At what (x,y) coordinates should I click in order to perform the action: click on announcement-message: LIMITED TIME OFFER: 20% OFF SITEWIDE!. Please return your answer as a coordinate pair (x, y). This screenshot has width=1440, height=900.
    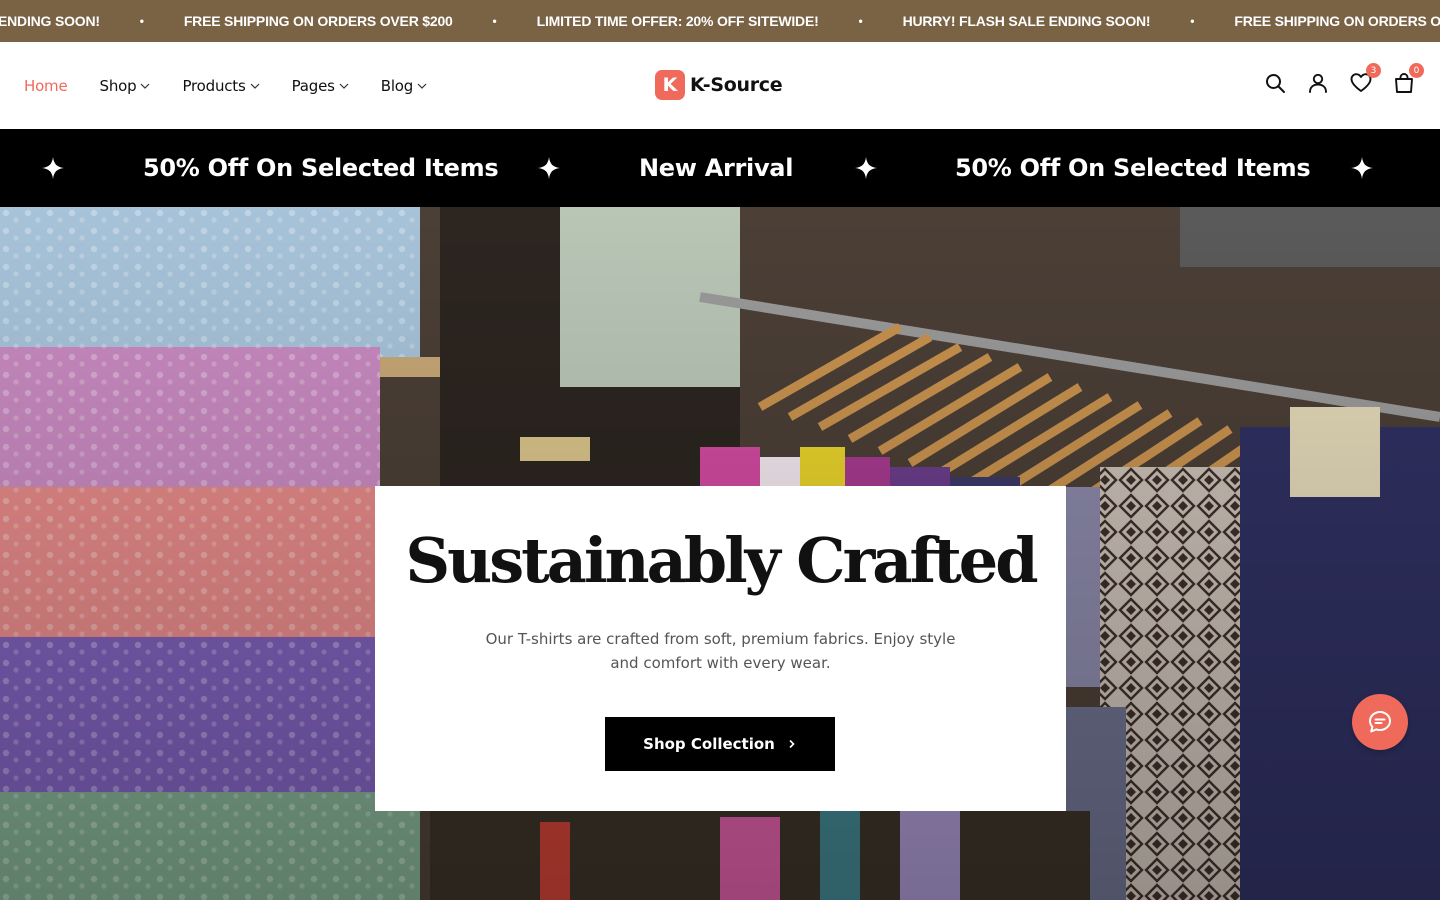
    Looking at the image, I should click on (677, 21).